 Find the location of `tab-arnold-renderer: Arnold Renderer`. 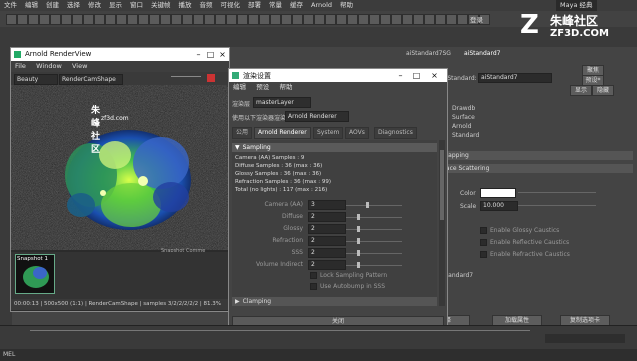

tab-arnold-renderer: Arnold Renderer is located at coordinates (282, 133).